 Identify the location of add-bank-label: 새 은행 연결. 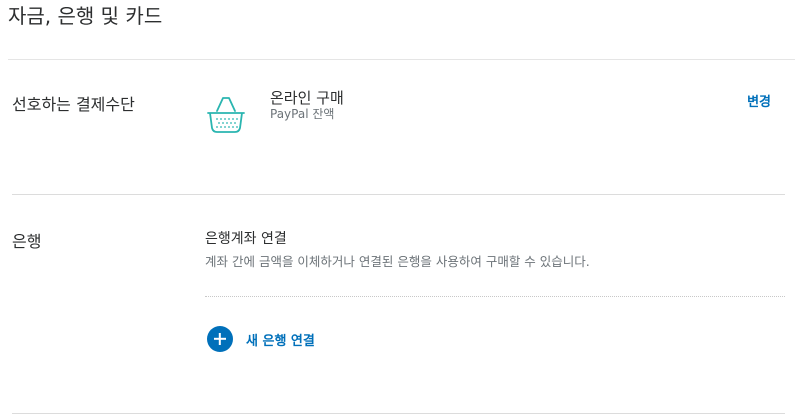
(280, 339).